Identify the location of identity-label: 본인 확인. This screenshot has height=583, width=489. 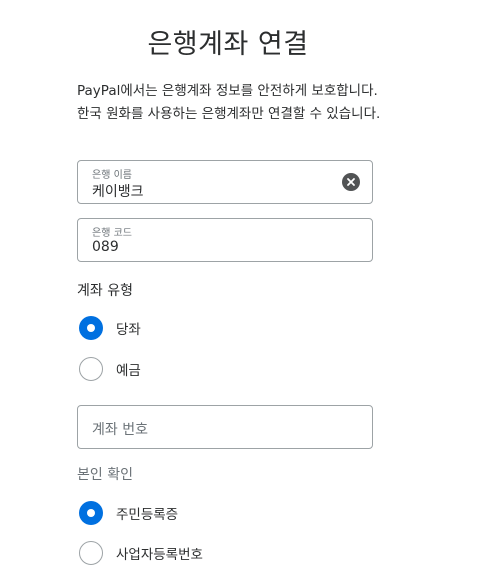
(105, 475).